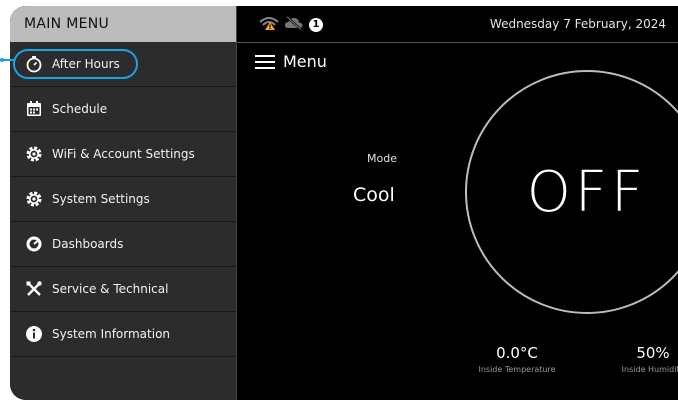  Describe the element at coordinates (649, 369) in the screenshot. I see `humidity-caption: Inside Humidity` at that location.